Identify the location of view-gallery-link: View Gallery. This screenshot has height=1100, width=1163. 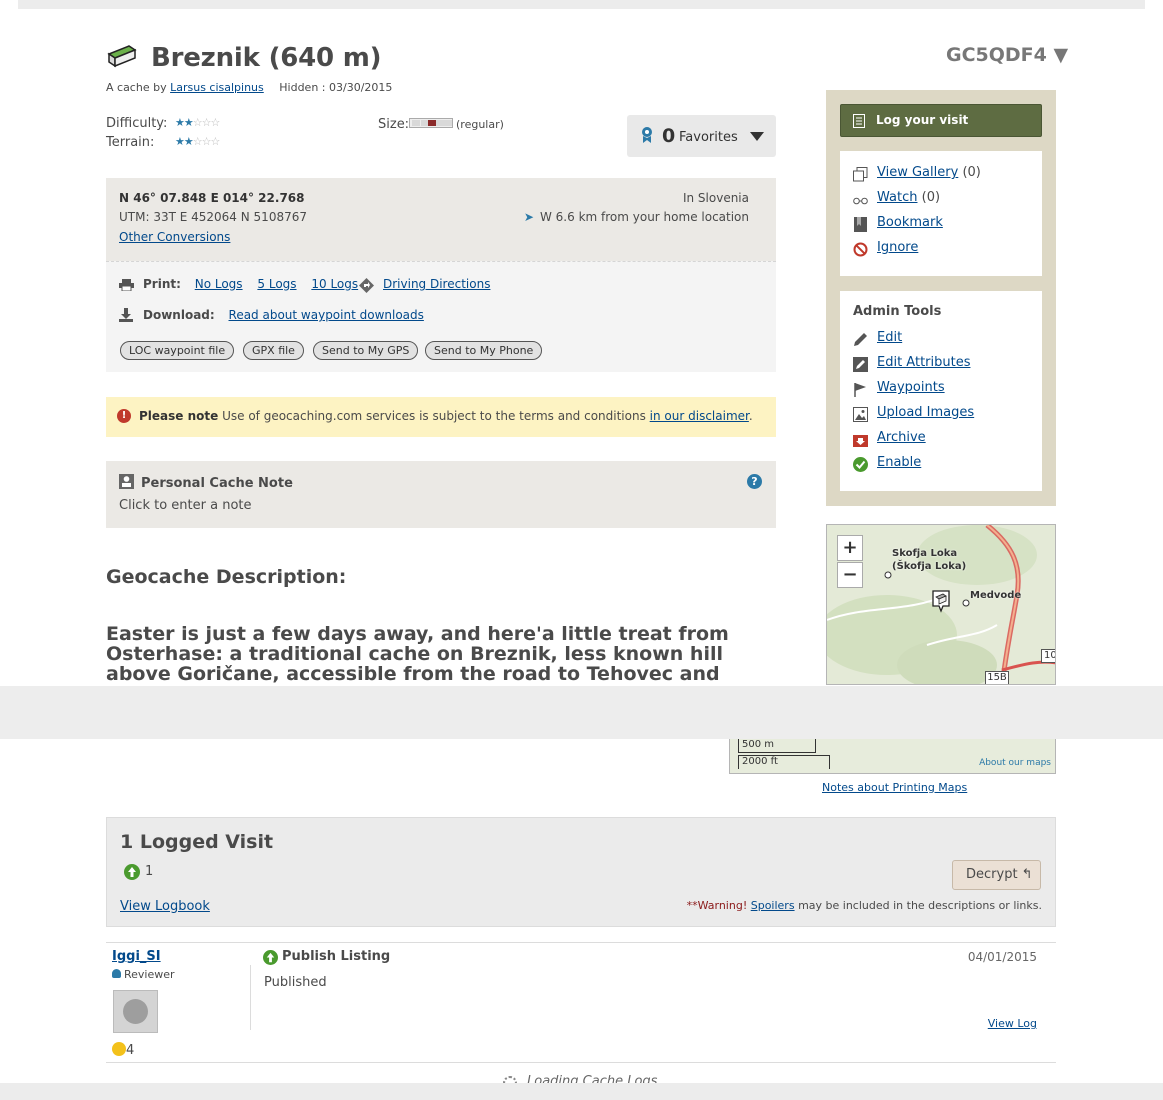
(917, 172).